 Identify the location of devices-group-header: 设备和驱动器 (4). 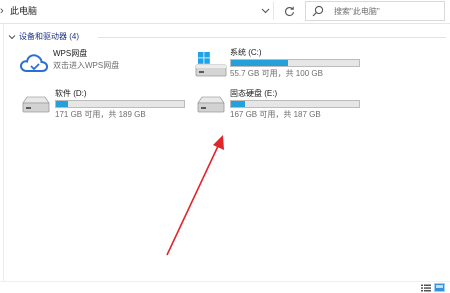
(227, 37).